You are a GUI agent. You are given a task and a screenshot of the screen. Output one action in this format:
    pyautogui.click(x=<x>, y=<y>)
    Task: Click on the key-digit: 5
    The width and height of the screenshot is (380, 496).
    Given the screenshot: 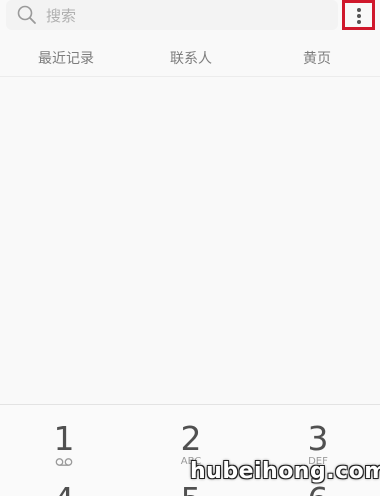 What is the action you would take?
    pyautogui.click(x=191, y=489)
    